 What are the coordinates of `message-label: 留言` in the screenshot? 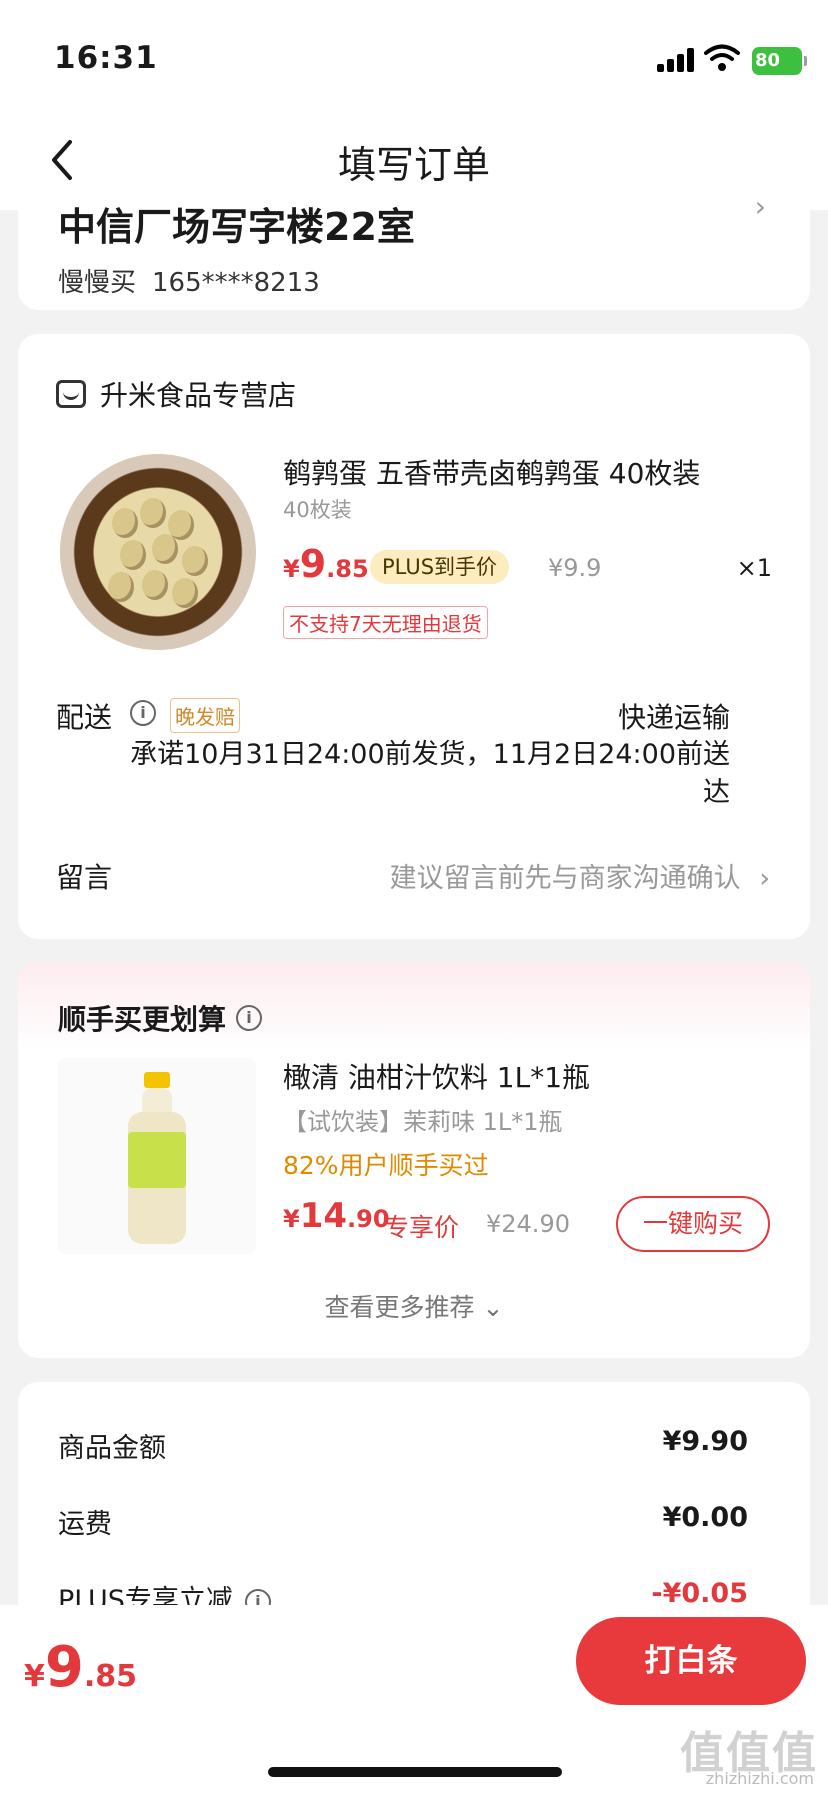 It's located at (84, 877).